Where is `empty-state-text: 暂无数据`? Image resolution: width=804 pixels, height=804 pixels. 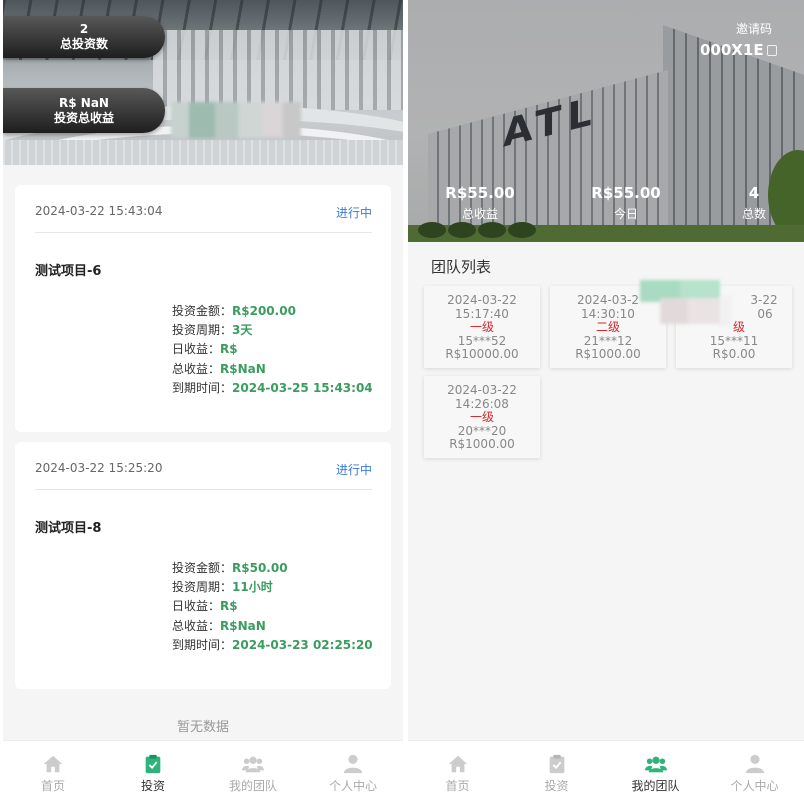 empty-state-text: 暂无数据 is located at coordinates (202, 727).